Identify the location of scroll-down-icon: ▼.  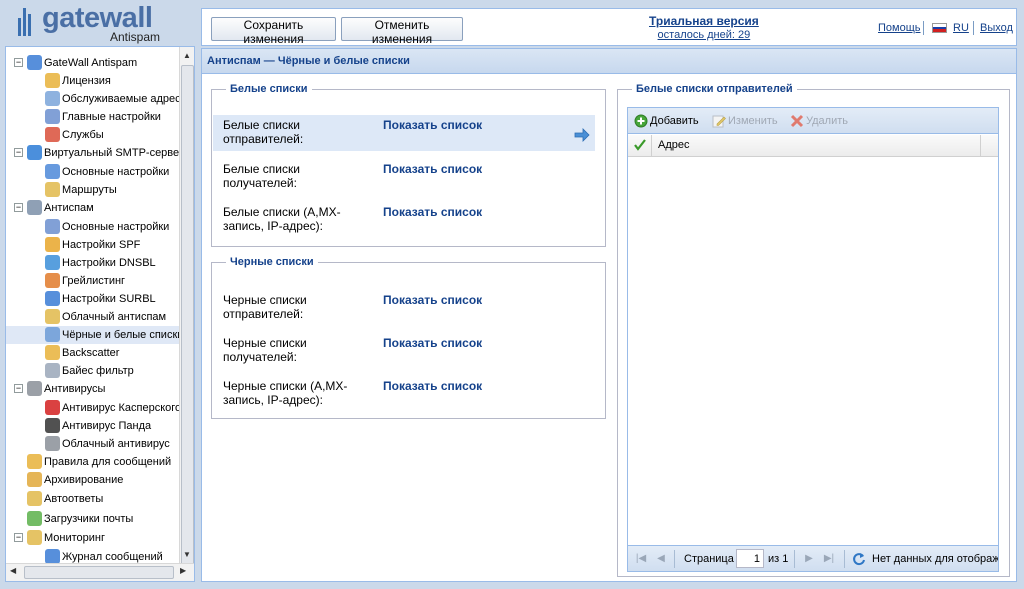
(187, 554).